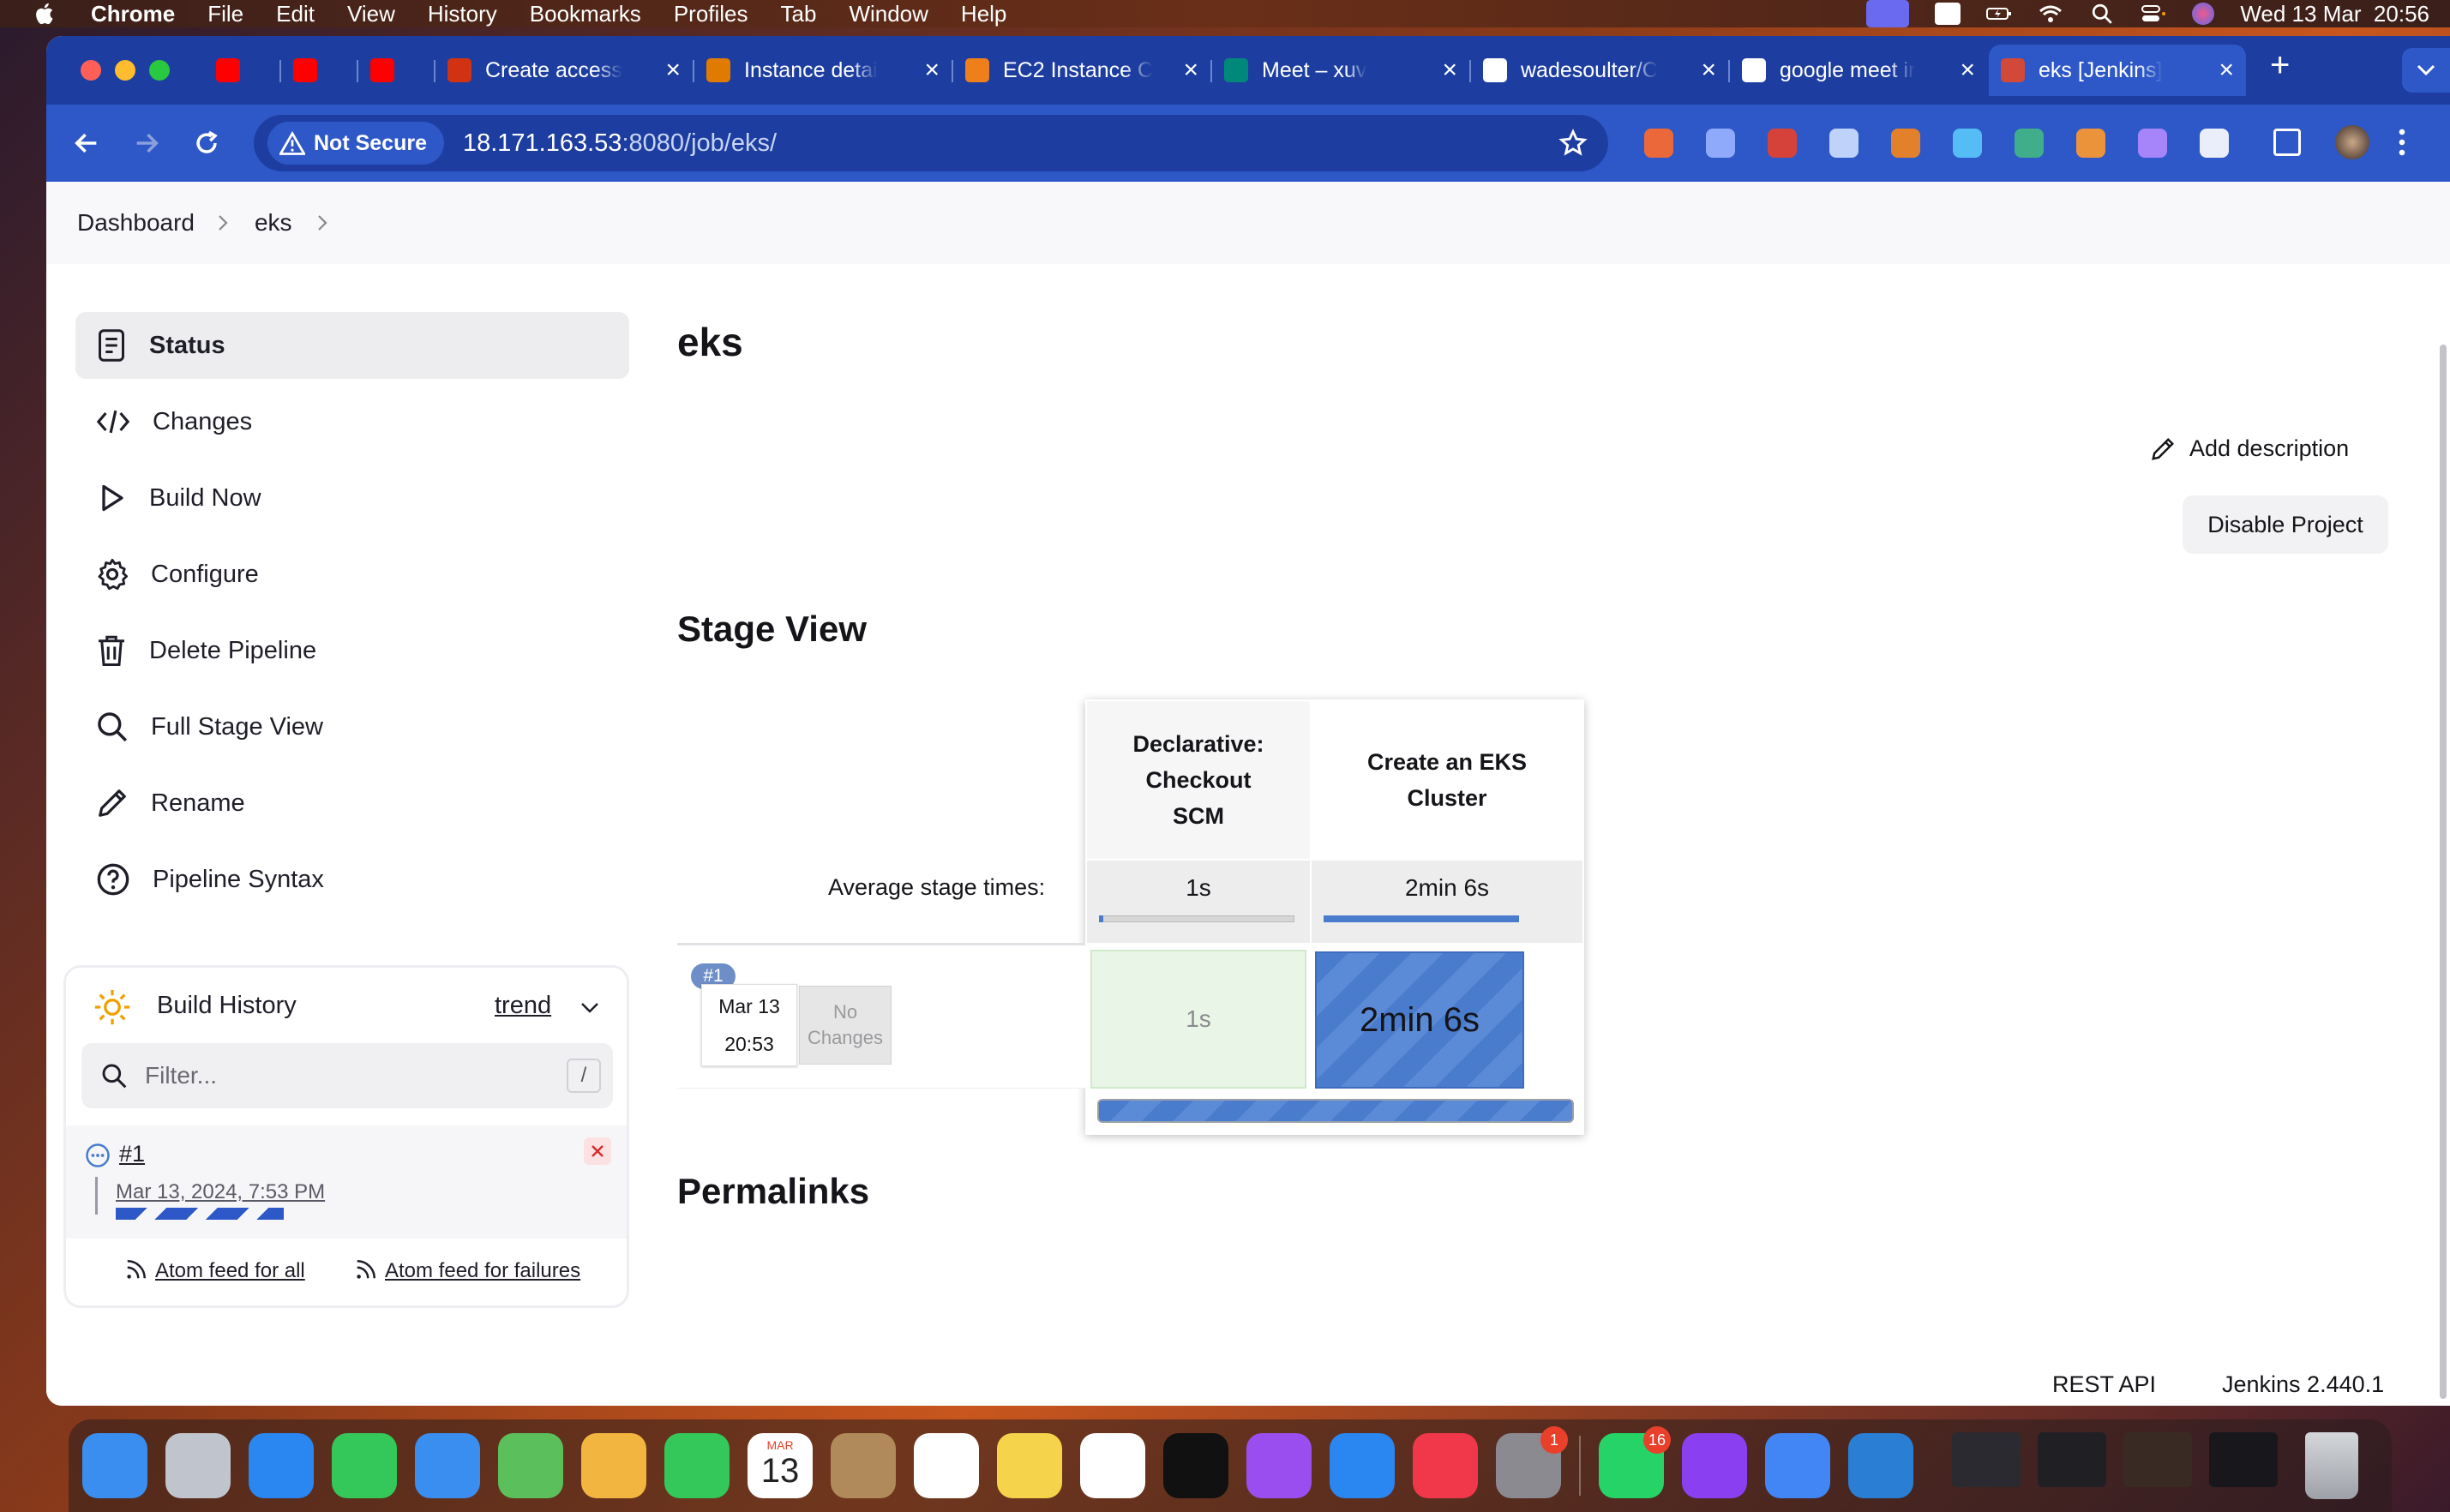 This screenshot has height=1512, width=2450. Describe the element at coordinates (352, 803) in the screenshot. I see `sidebar-item-rename: Rename` at that location.